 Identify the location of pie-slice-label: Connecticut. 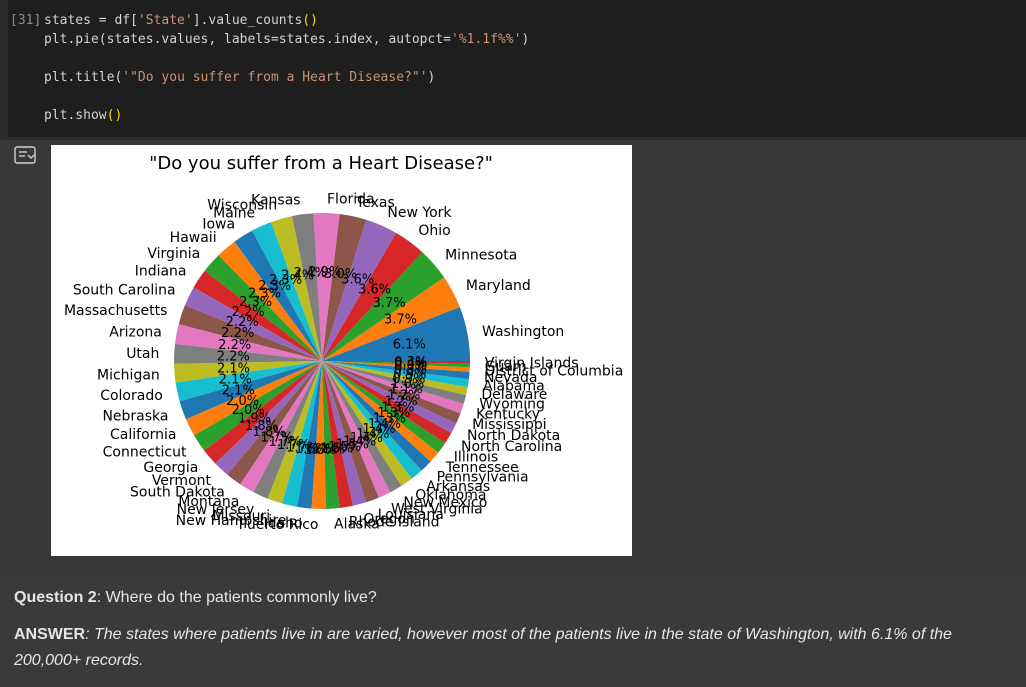
(145, 452).